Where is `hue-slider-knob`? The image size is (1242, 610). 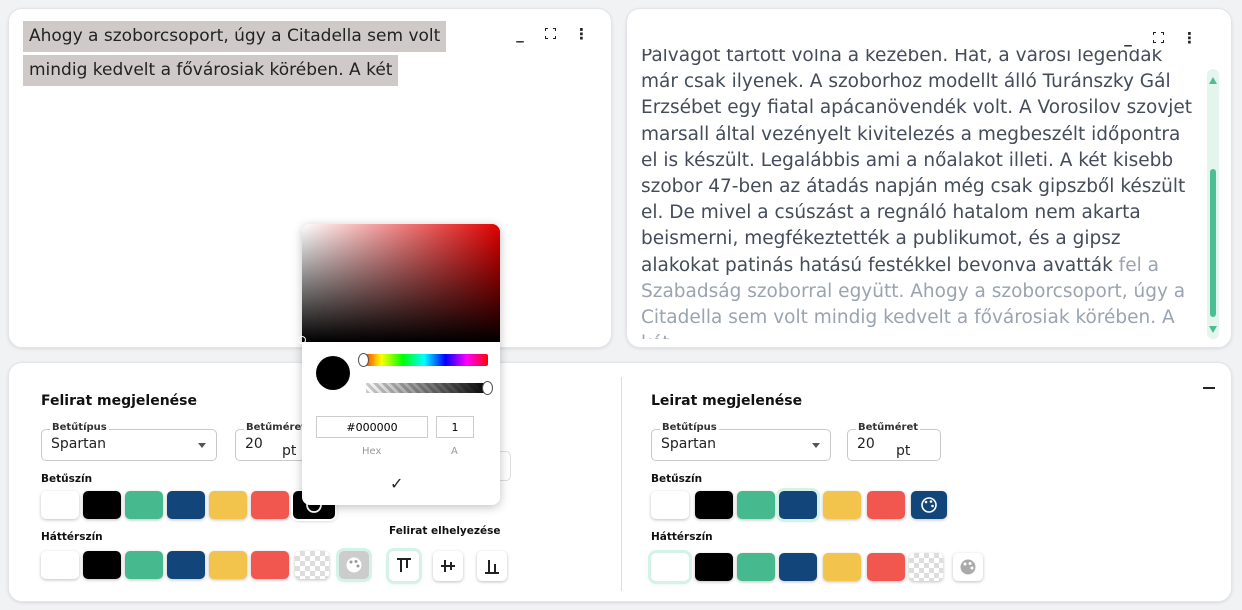
hue-slider-knob is located at coordinates (363, 360).